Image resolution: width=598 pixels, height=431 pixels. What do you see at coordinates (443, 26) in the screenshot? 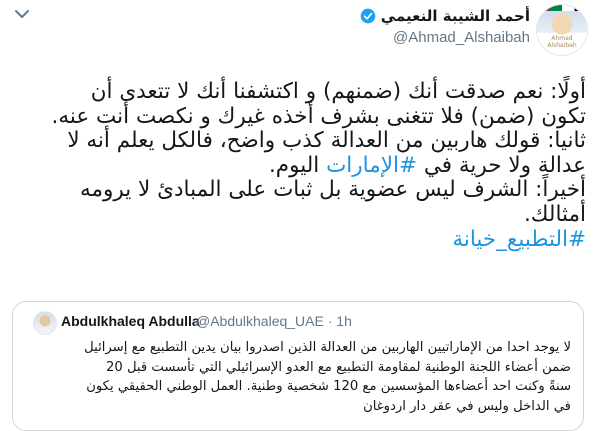
I see `author-names: أحمد الشيبة النعيمي @Ahmad_Alshaibah` at bounding box center [443, 26].